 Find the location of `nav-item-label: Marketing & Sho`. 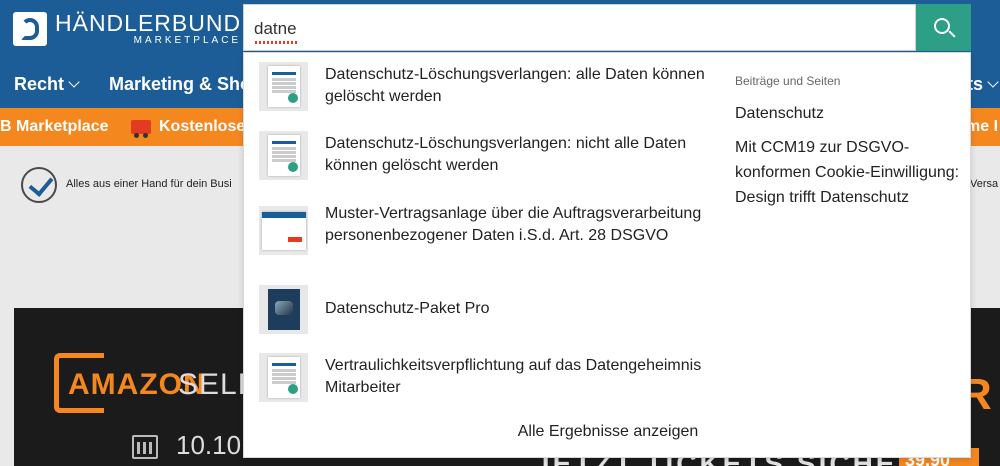

nav-item-label: Marketing & Sho is located at coordinates (180, 84).